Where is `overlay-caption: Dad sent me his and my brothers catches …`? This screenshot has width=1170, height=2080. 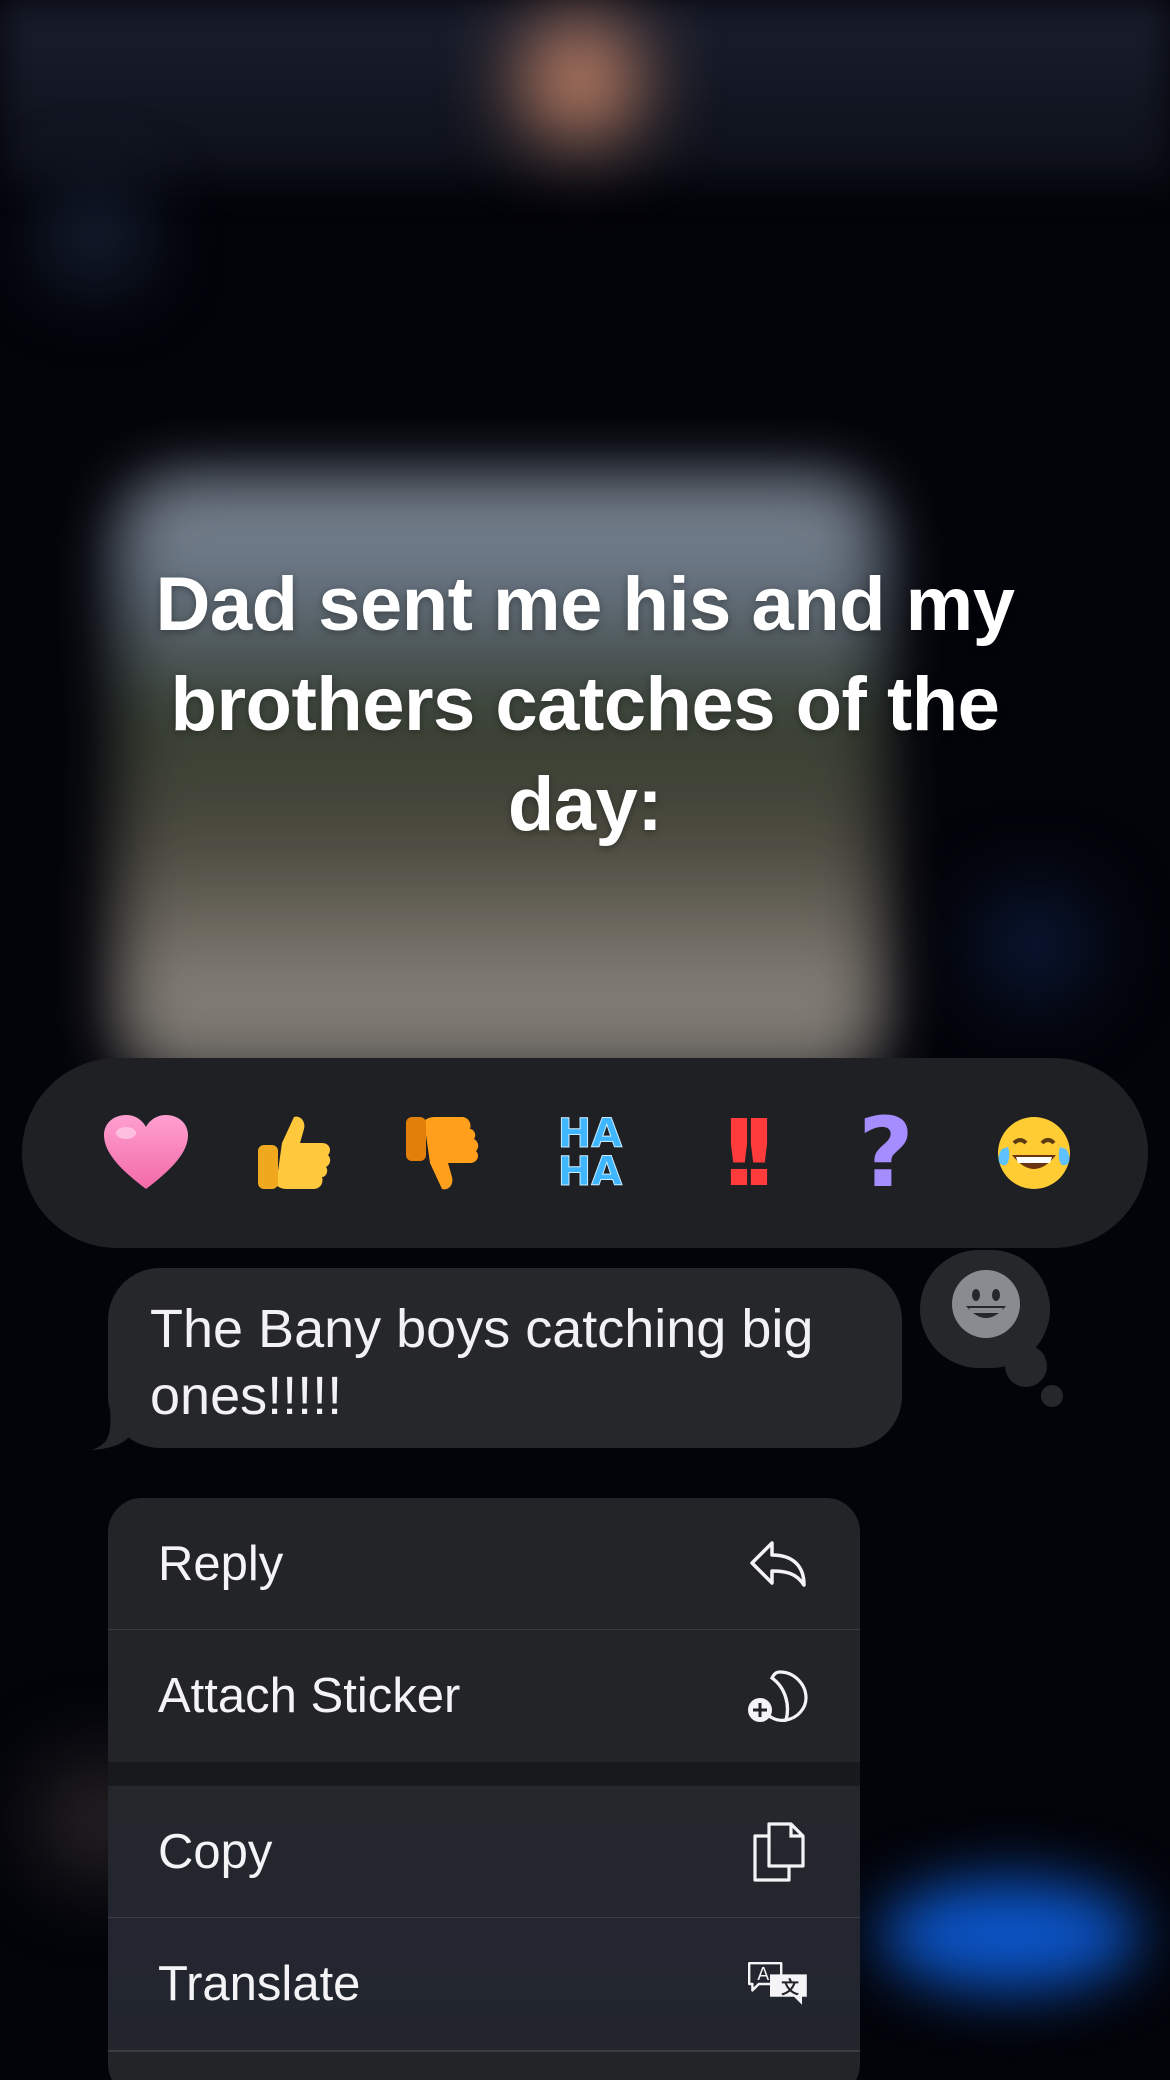
overlay-caption: Dad sent me his and my brothers catches … is located at coordinates (585, 705).